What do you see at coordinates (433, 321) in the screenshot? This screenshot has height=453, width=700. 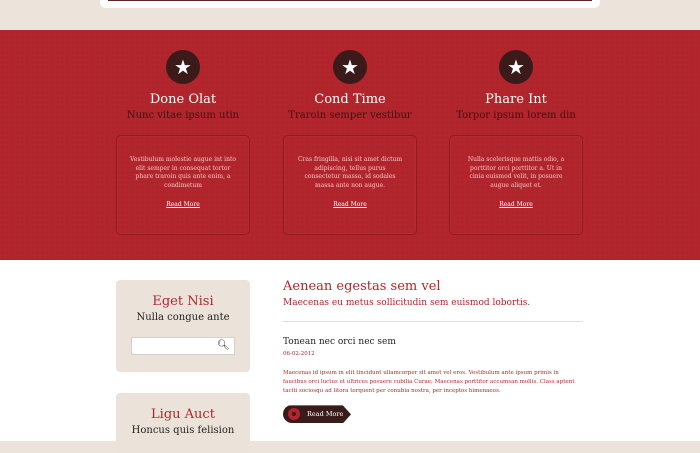 I see `divider` at bounding box center [433, 321].